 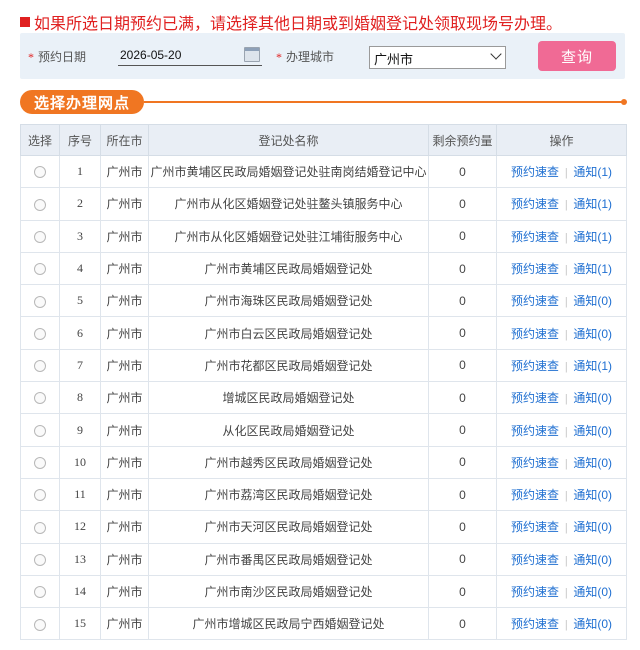 What do you see at coordinates (323, 462) in the screenshot?
I see `table-row: 10 广州市 广州市越秀区民政局婚姻登记处 0 预约速查 | 通知(0)` at bounding box center [323, 462].